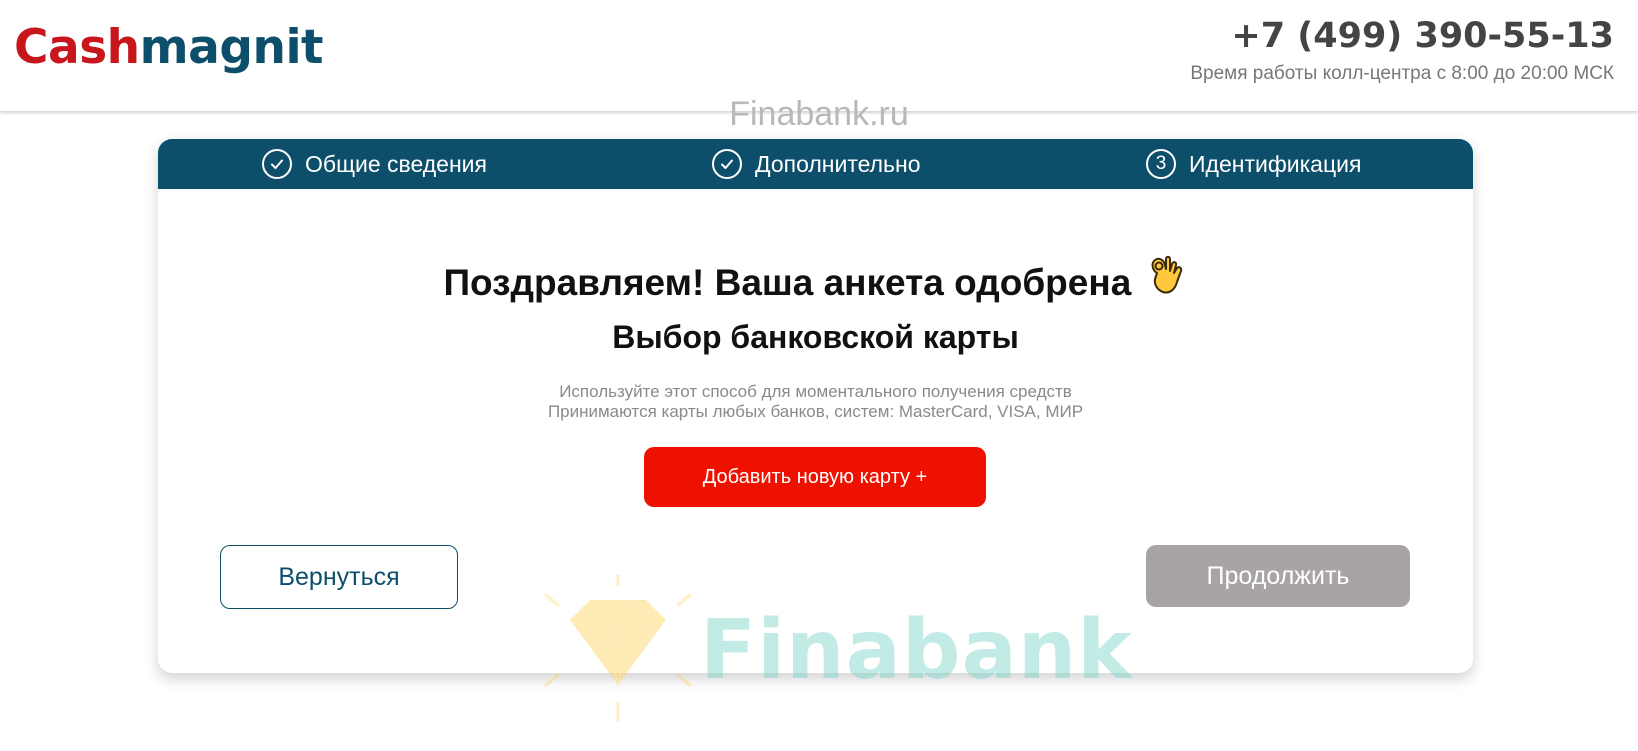 The image size is (1638, 751). I want to click on step-identification: 3 Идентификация, so click(1253, 164).